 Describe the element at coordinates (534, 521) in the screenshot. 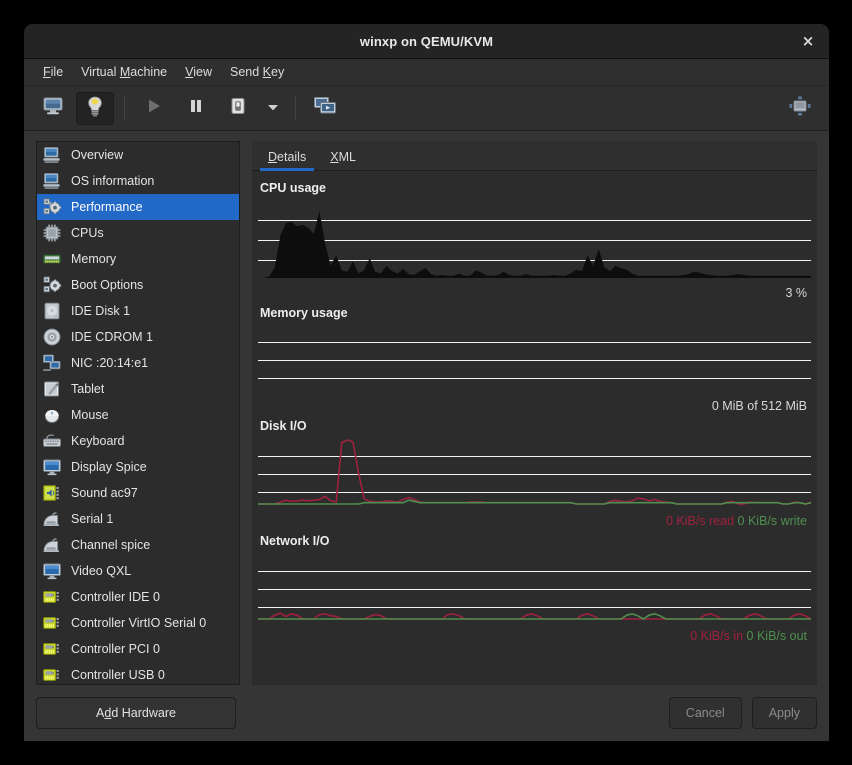

I see `disk-io-value: 0 KiB/s read 0 KiB/s write` at that location.